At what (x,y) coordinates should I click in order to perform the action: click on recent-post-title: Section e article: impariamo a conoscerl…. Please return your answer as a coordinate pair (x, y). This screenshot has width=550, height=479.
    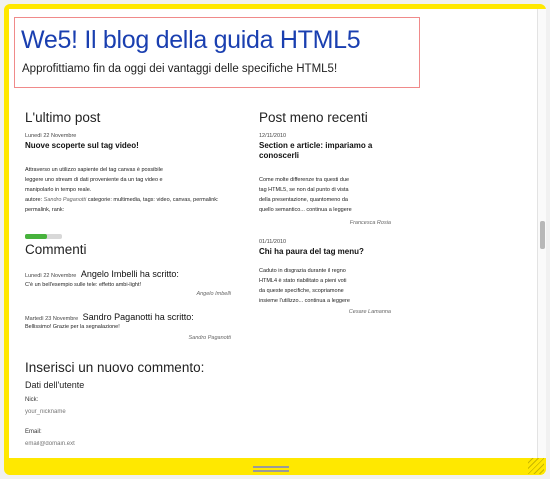
    Looking at the image, I should click on (325, 151).